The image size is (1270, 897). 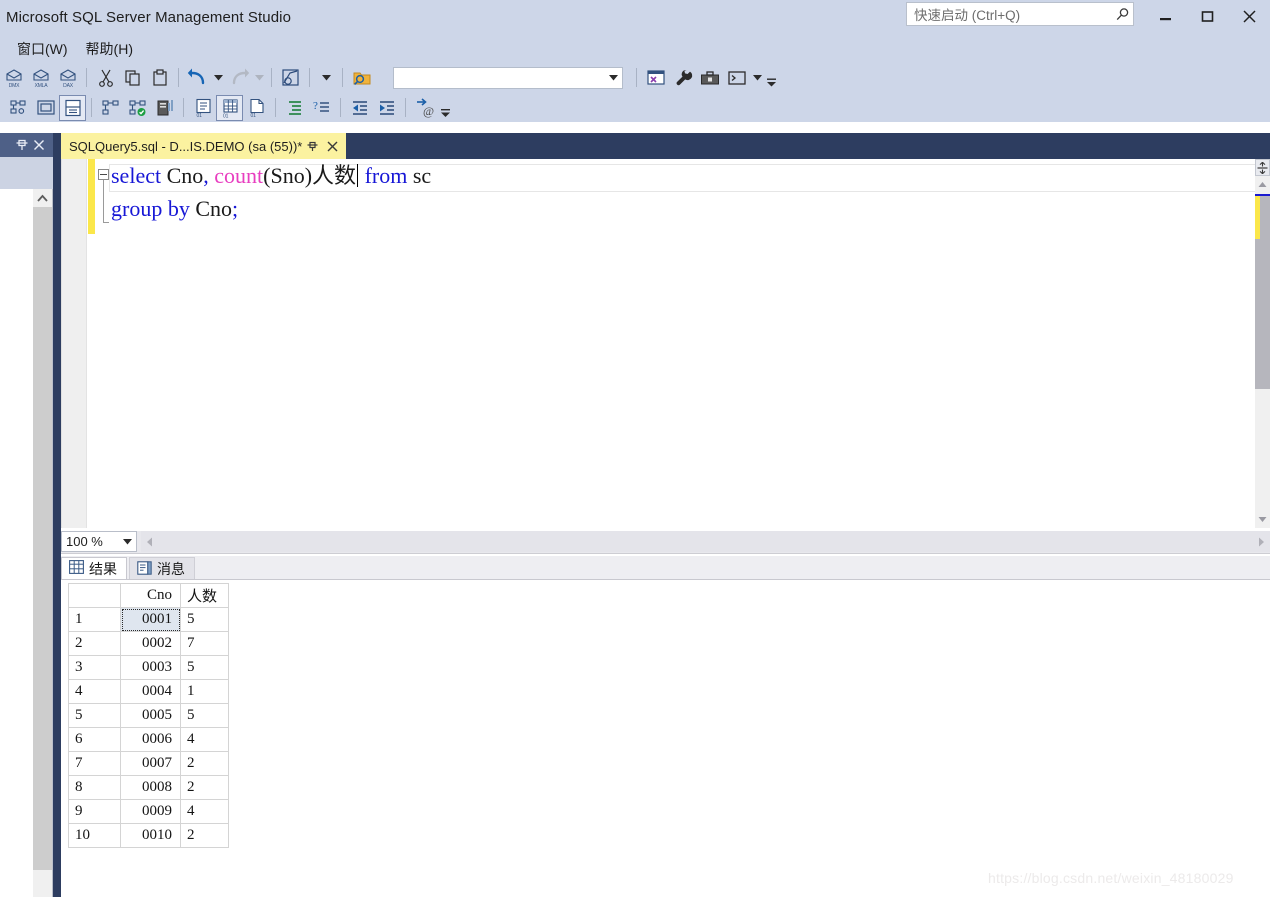 I want to click on table-row: 3 0003 5, so click(x=148, y=667).